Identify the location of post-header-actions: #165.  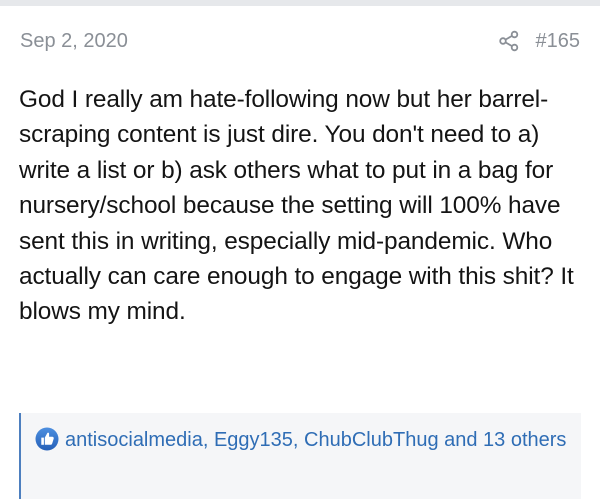
(539, 41).